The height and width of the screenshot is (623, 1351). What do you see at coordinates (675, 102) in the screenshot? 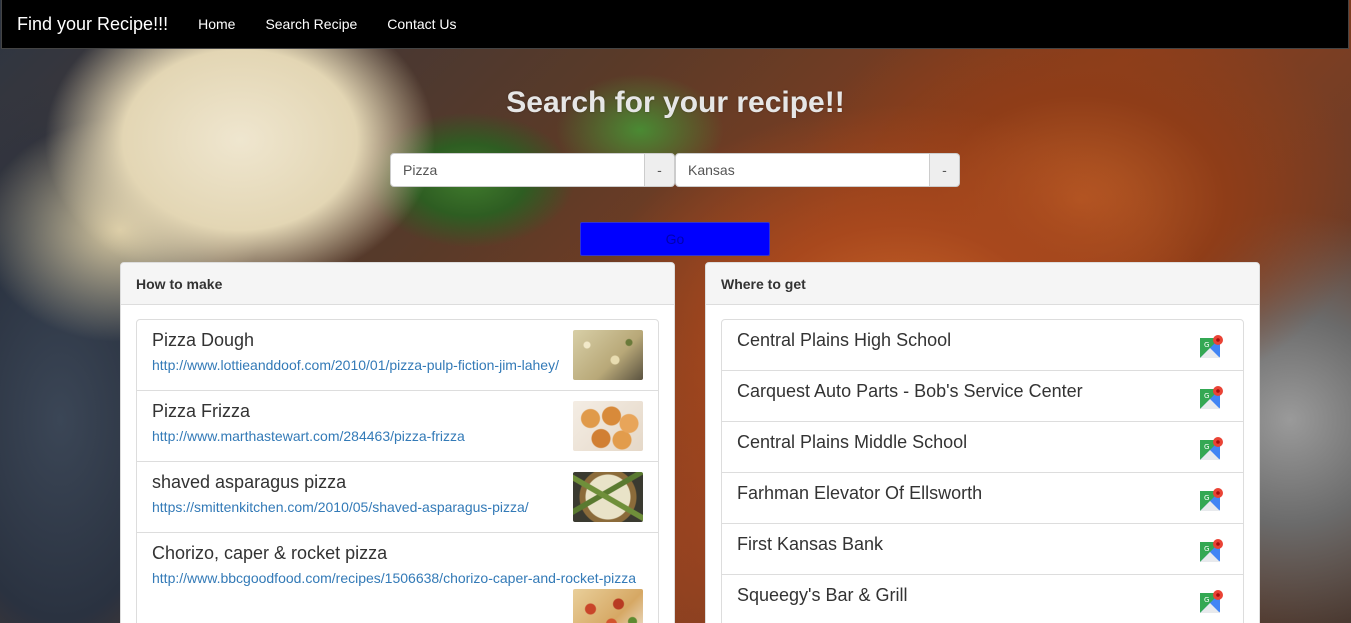
I see `page-title: Search for your recipe!!` at bounding box center [675, 102].